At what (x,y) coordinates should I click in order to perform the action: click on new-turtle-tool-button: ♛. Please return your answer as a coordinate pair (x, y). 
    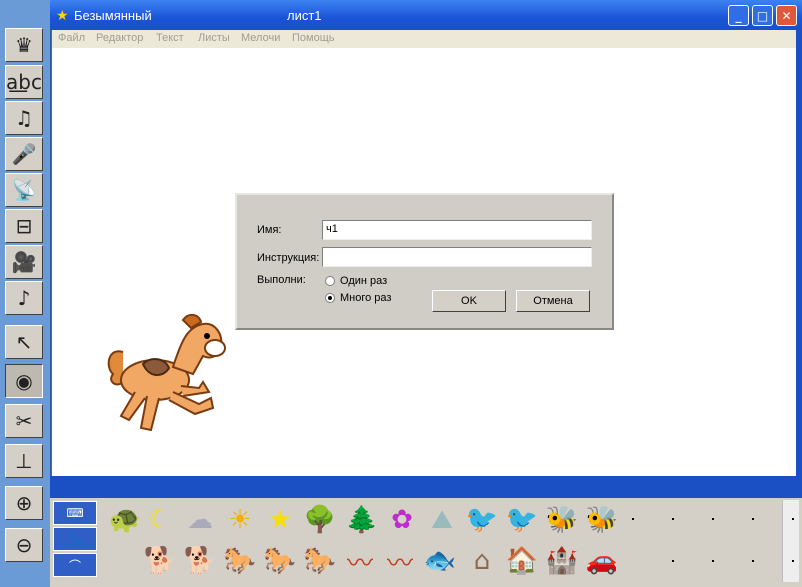
    Looking at the image, I should click on (24, 45).